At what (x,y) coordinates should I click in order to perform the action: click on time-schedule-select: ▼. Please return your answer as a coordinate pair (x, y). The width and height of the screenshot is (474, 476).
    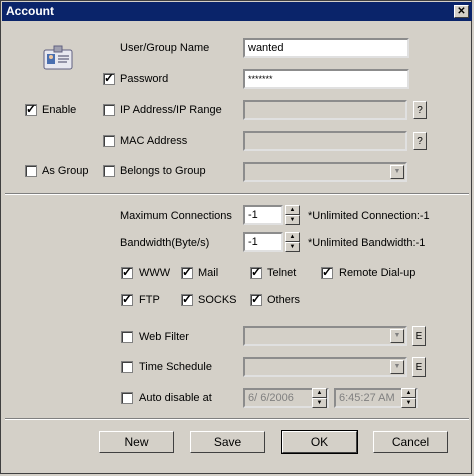
    Looking at the image, I should click on (325, 367).